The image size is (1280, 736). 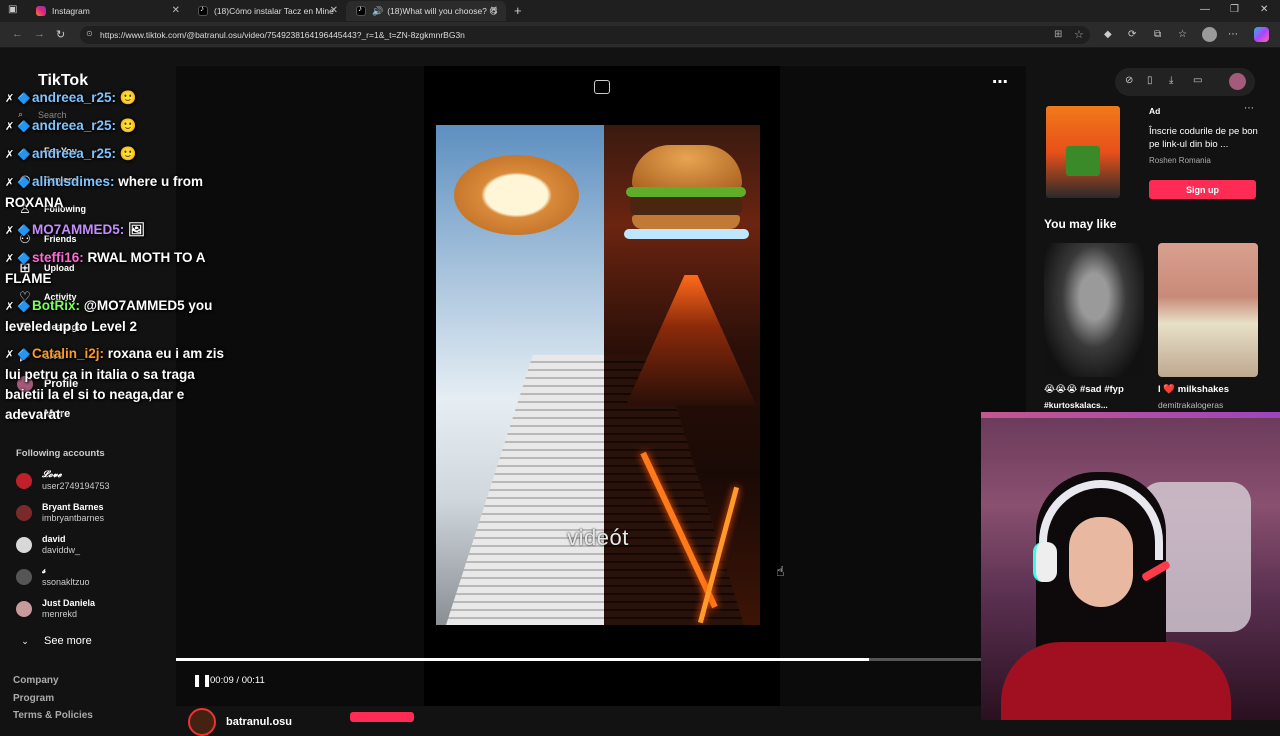 I want to click on headset-earcup, so click(x=1045, y=562).